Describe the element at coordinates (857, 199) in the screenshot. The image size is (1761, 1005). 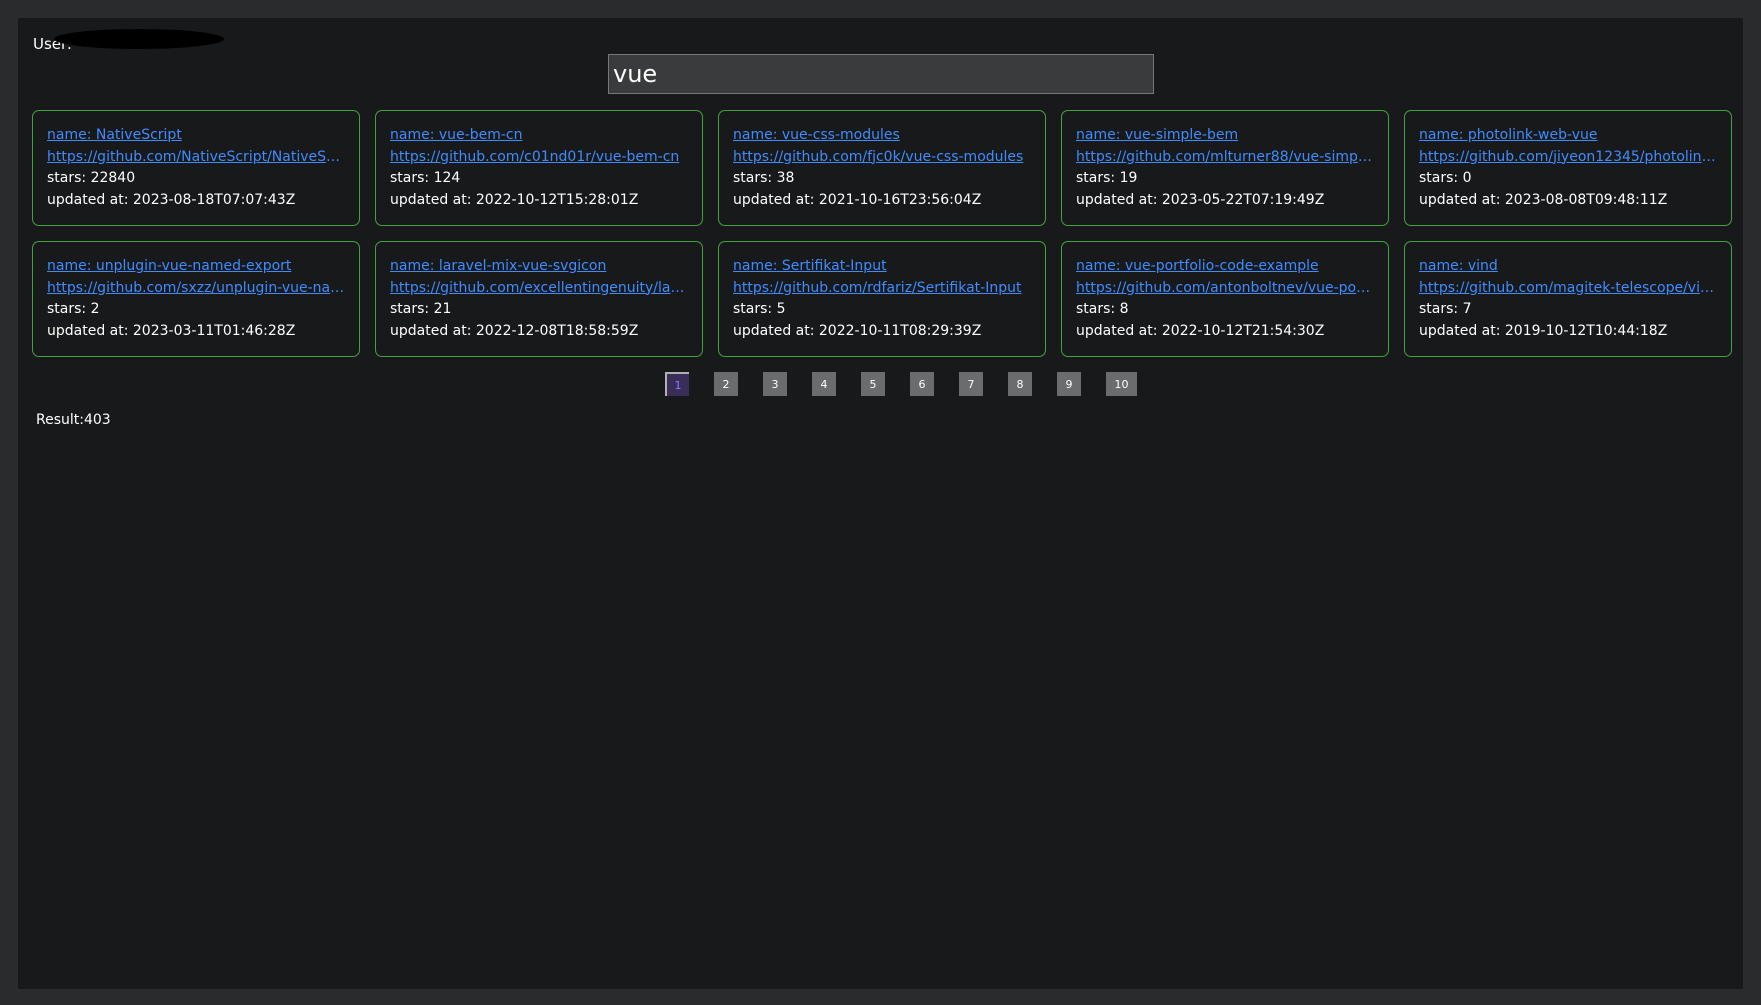
I see `repo-updated: updated at: 2021-10-16T23:56:04Z` at that location.